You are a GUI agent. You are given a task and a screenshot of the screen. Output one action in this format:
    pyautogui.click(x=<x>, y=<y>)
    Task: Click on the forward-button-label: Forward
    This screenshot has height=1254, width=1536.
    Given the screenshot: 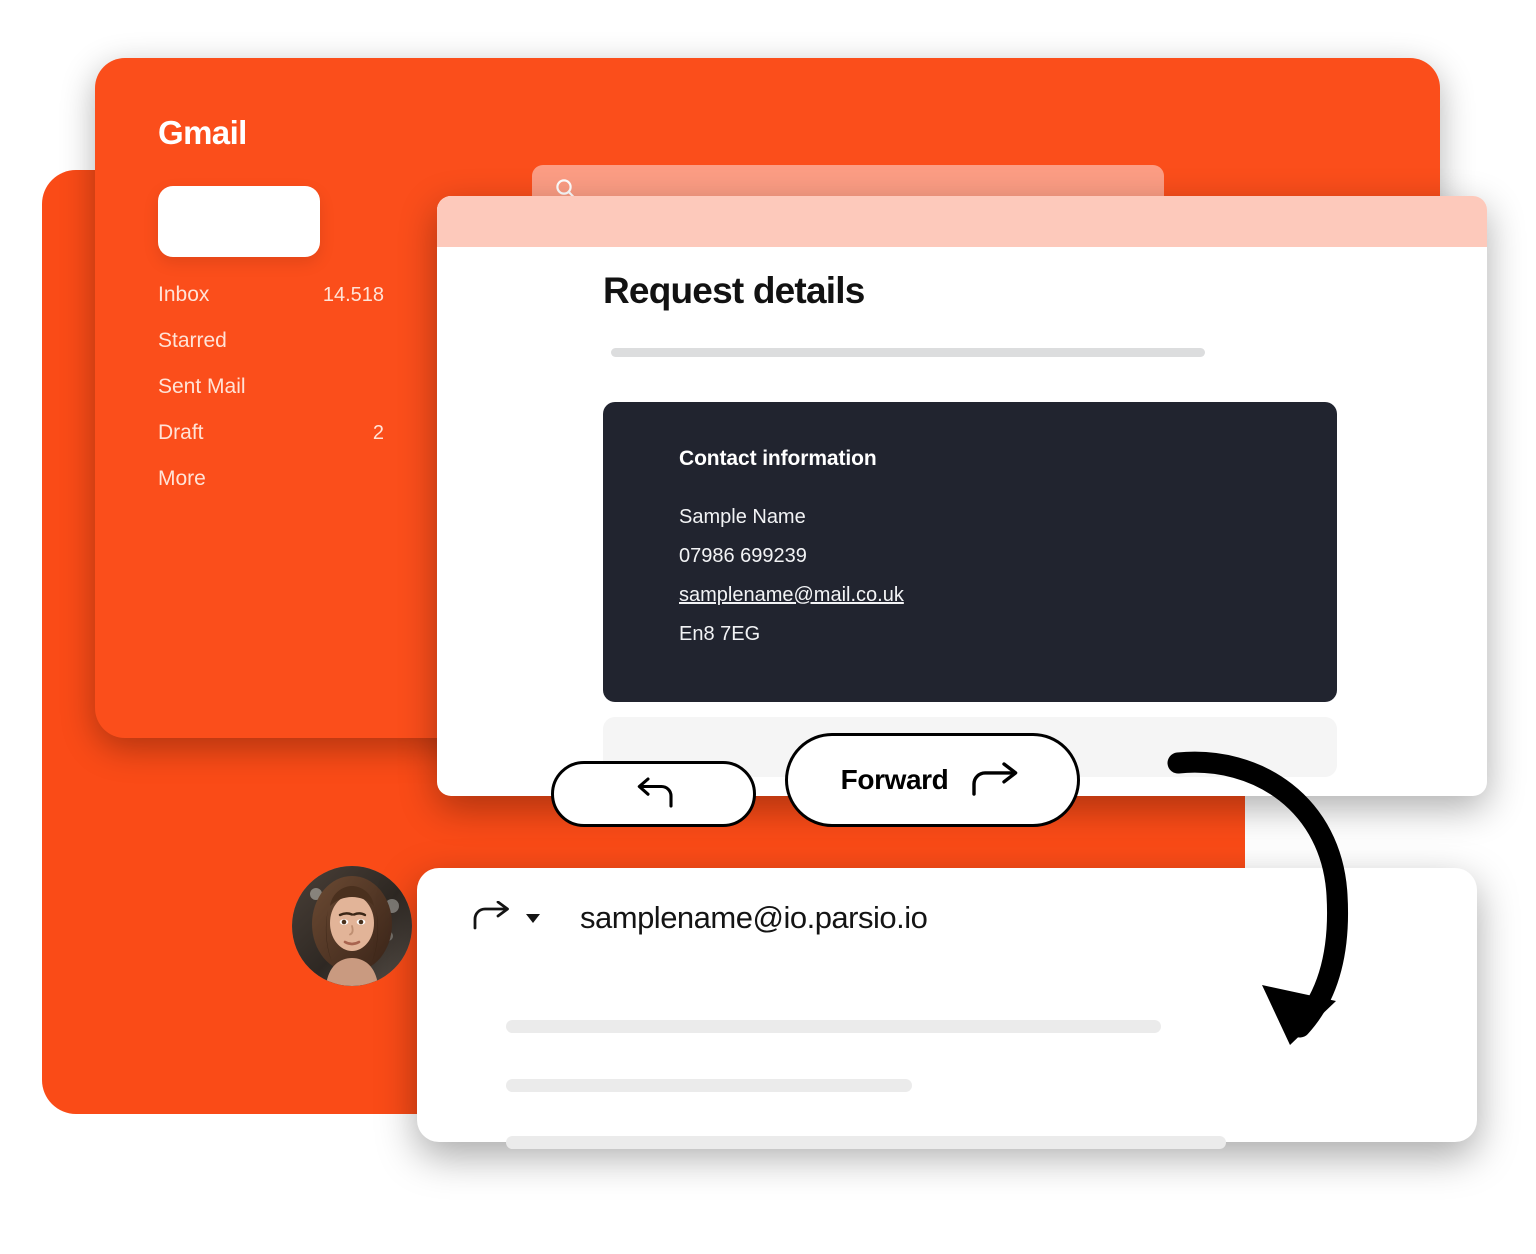 What is the action you would take?
    pyautogui.click(x=894, y=779)
    